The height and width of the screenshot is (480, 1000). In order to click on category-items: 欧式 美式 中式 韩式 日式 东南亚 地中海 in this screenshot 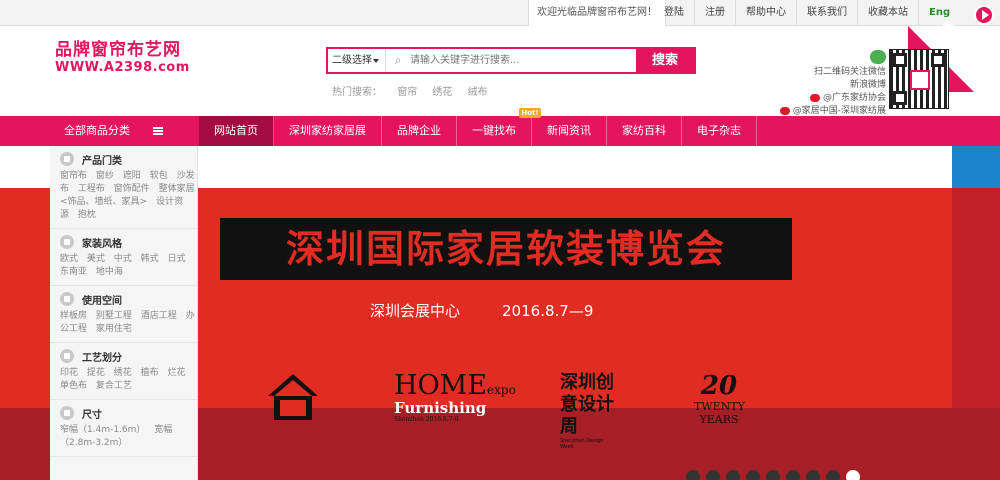, I will do `click(128, 266)`.